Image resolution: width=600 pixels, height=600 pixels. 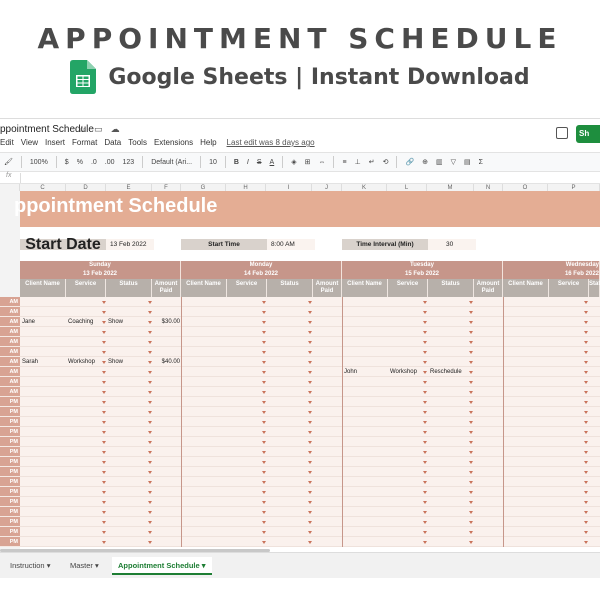 What do you see at coordinates (55, 142) in the screenshot?
I see `menu-item-insert: Insert` at bounding box center [55, 142].